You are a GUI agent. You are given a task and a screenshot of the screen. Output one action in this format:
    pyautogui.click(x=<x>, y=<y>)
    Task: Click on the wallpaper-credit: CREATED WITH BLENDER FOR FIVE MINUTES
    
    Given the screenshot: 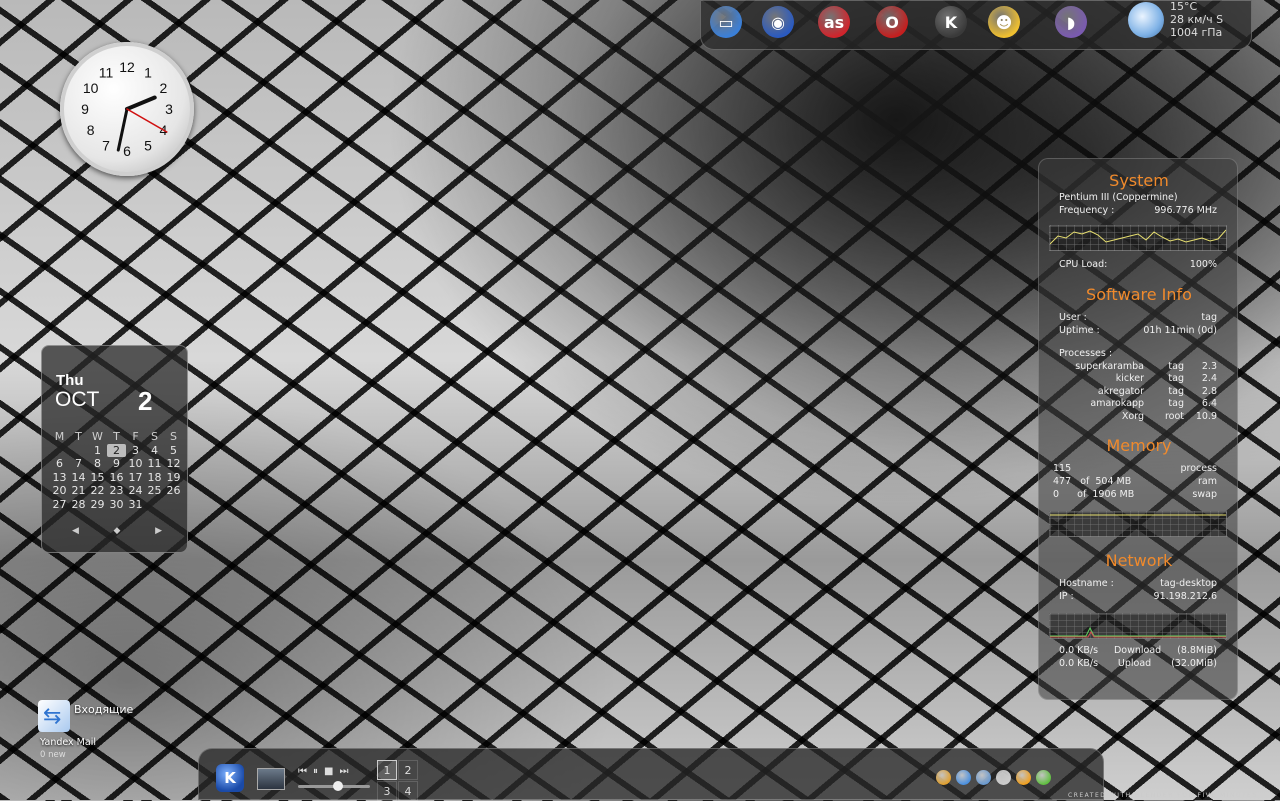 What is the action you would take?
    pyautogui.click(x=1163, y=795)
    